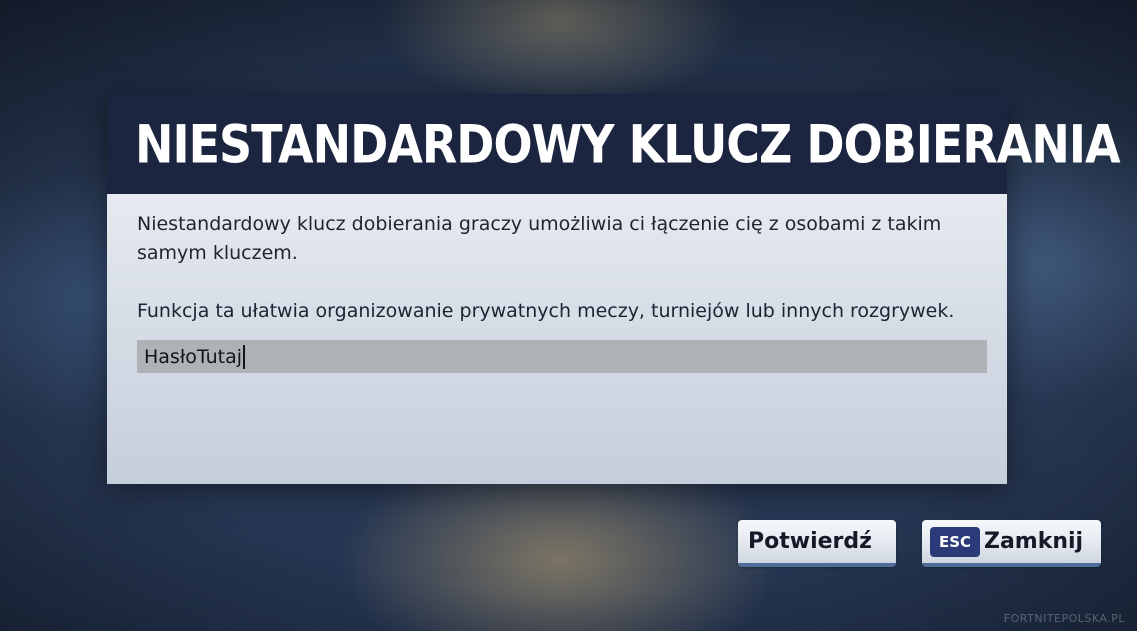 The image size is (1137, 631). I want to click on close-button-label: Zamknij, so click(1034, 541).